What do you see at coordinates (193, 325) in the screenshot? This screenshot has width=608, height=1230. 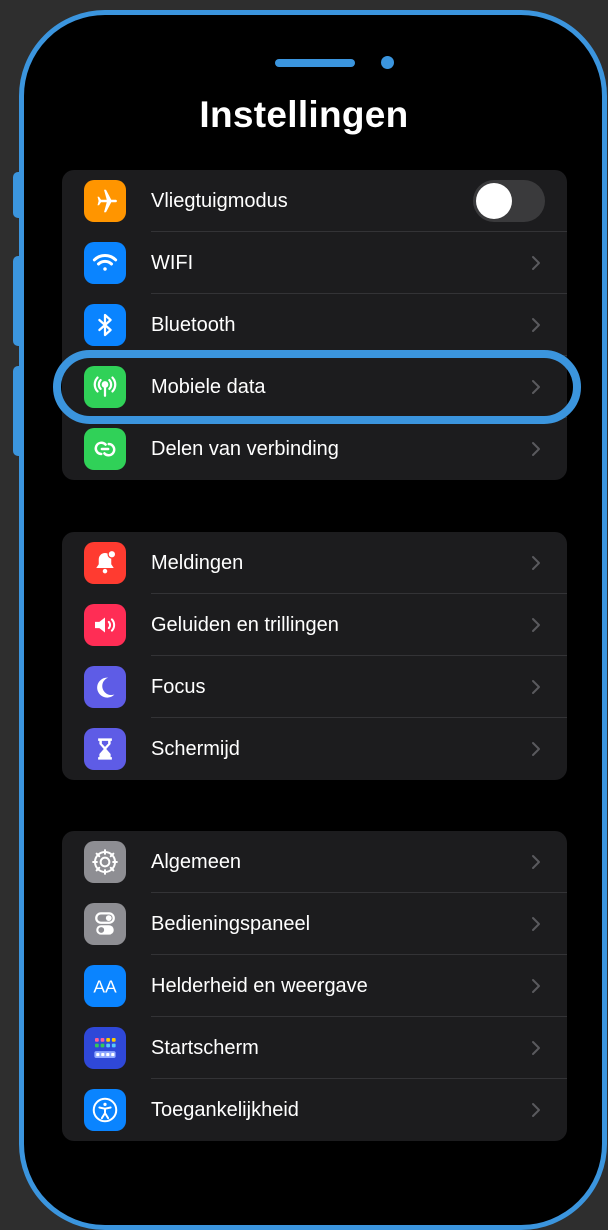 I see `row-label: Bluetooth` at bounding box center [193, 325].